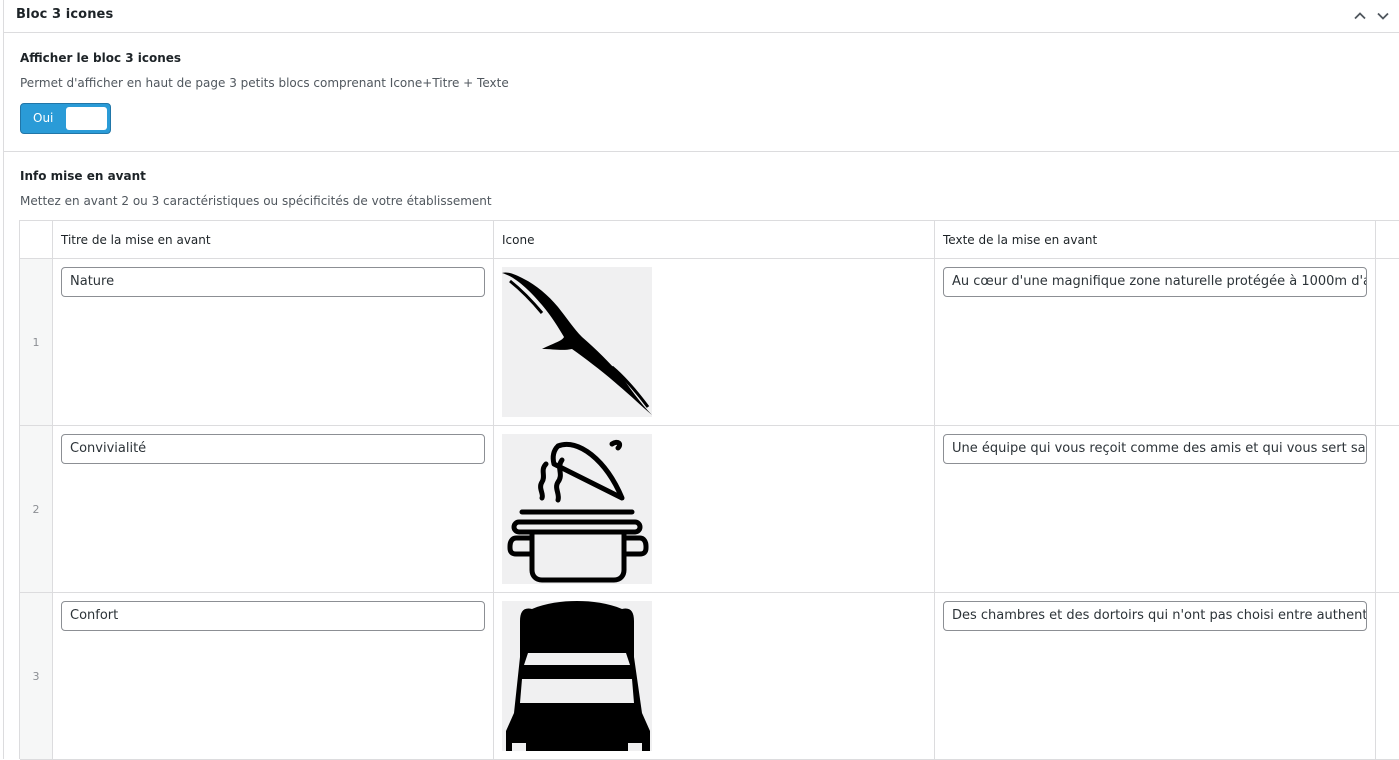 The image size is (1399, 760). I want to click on title-cell: Confort, so click(273, 676).